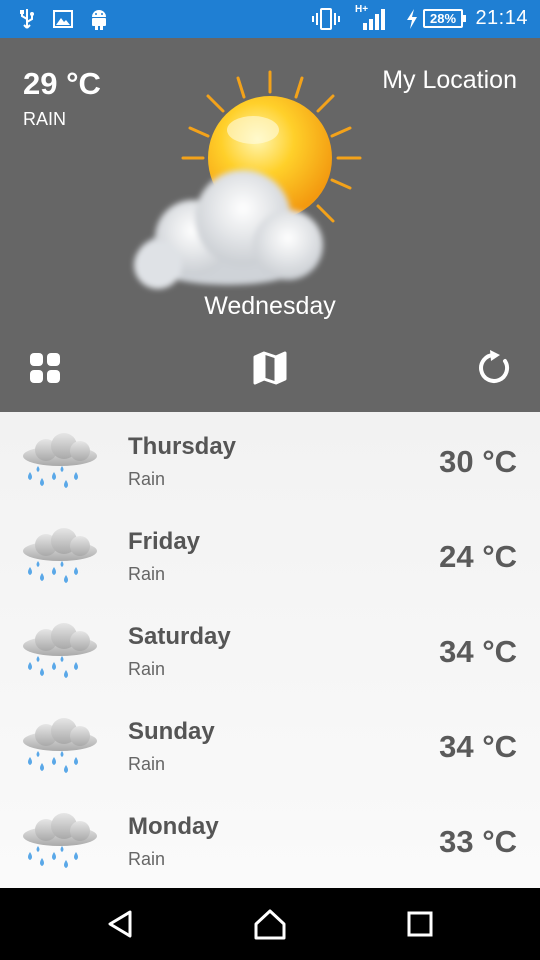 This screenshot has height=960, width=540. Describe the element at coordinates (63, 19) in the screenshot. I see `image-icon` at that location.